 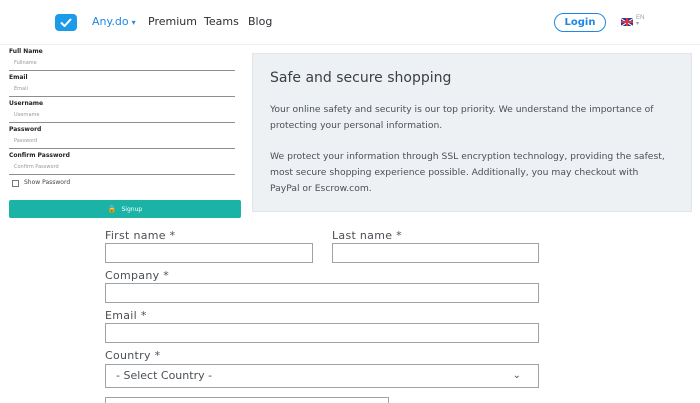 What do you see at coordinates (125, 185) in the screenshot?
I see `show-password-toggle: Show Password` at bounding box center [125, 185].